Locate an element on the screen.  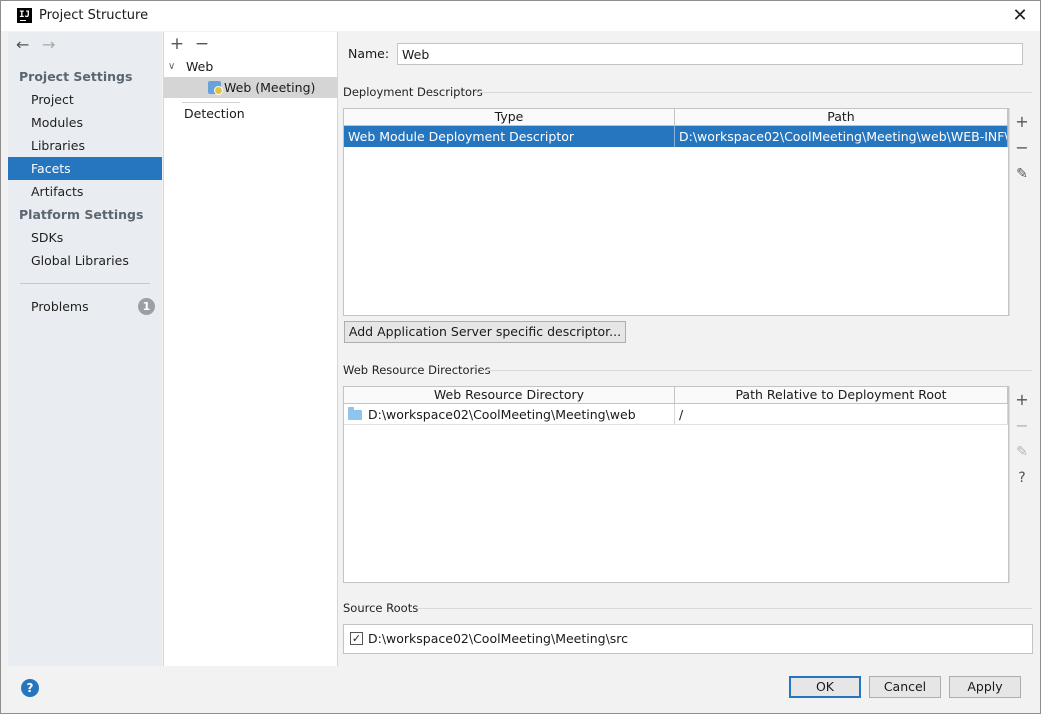
edit-web-resource-icon: ✎ is located at coordinates (1022, 452).